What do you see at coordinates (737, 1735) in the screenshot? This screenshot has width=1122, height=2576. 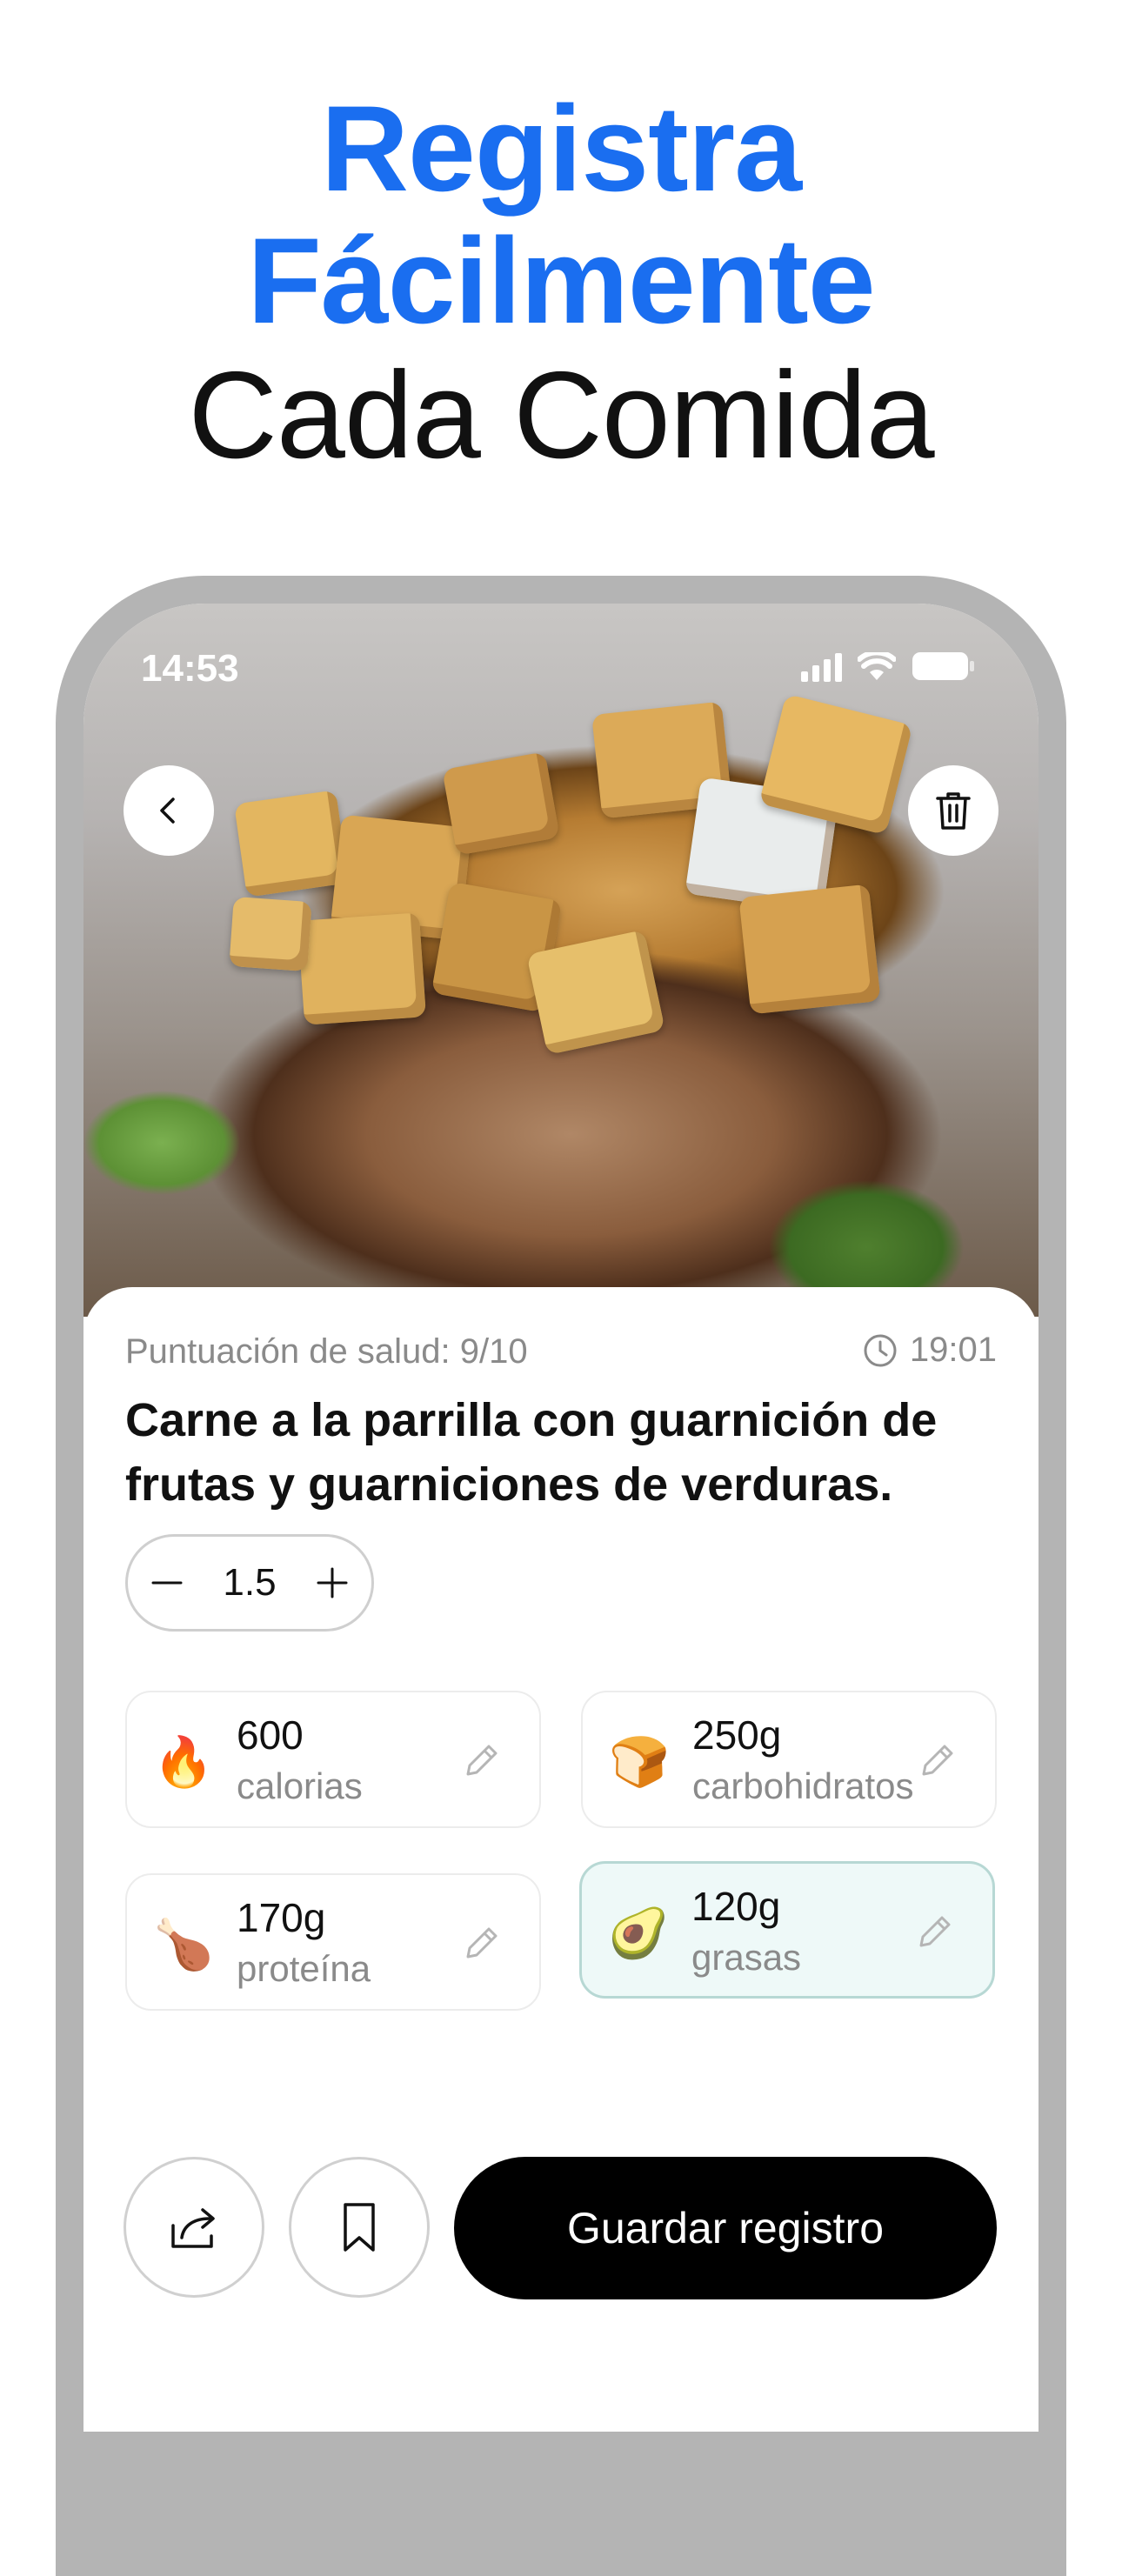 I see `carbs-amount: 250g` at bounding box center [737, 1735].